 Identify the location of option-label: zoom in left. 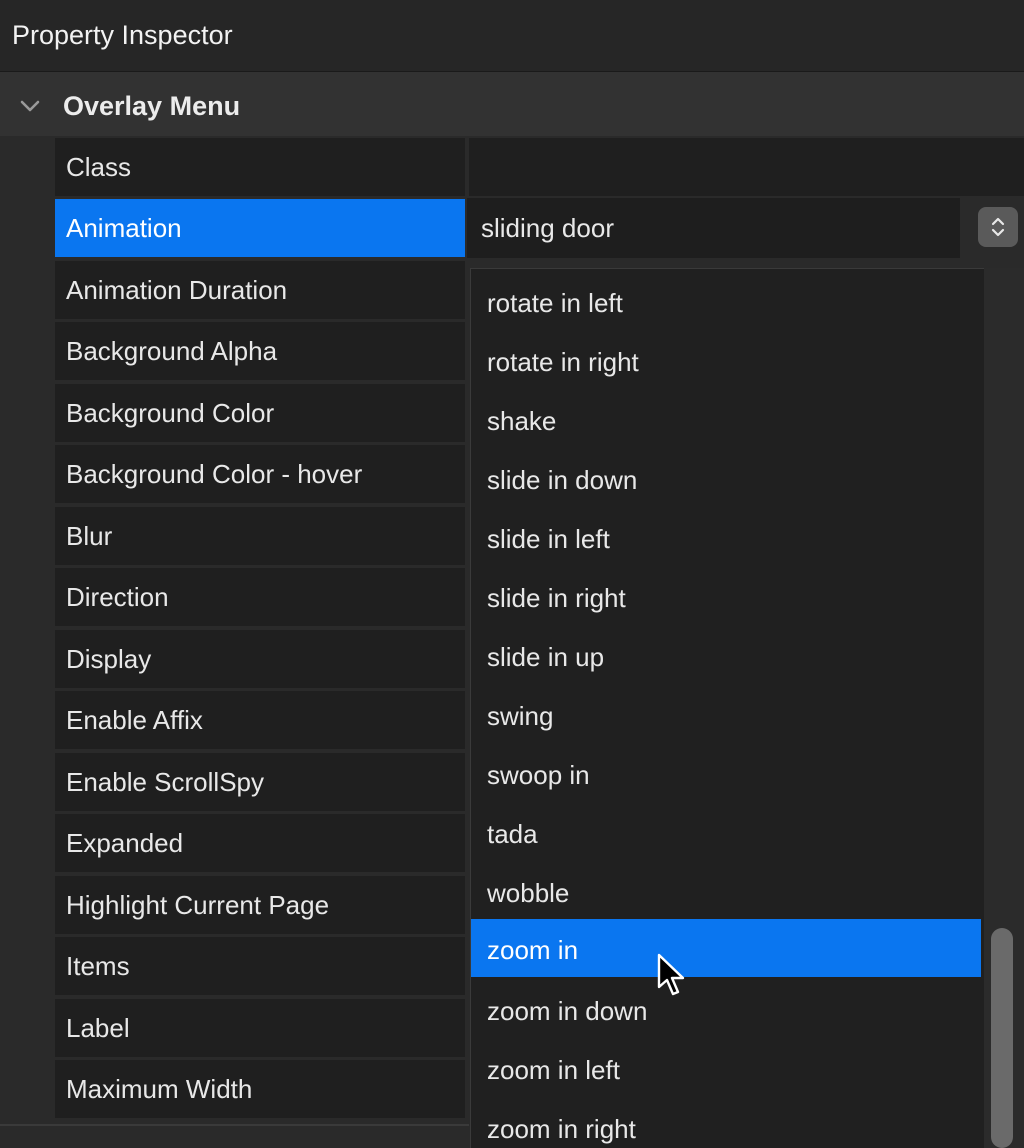
(553, 1070).